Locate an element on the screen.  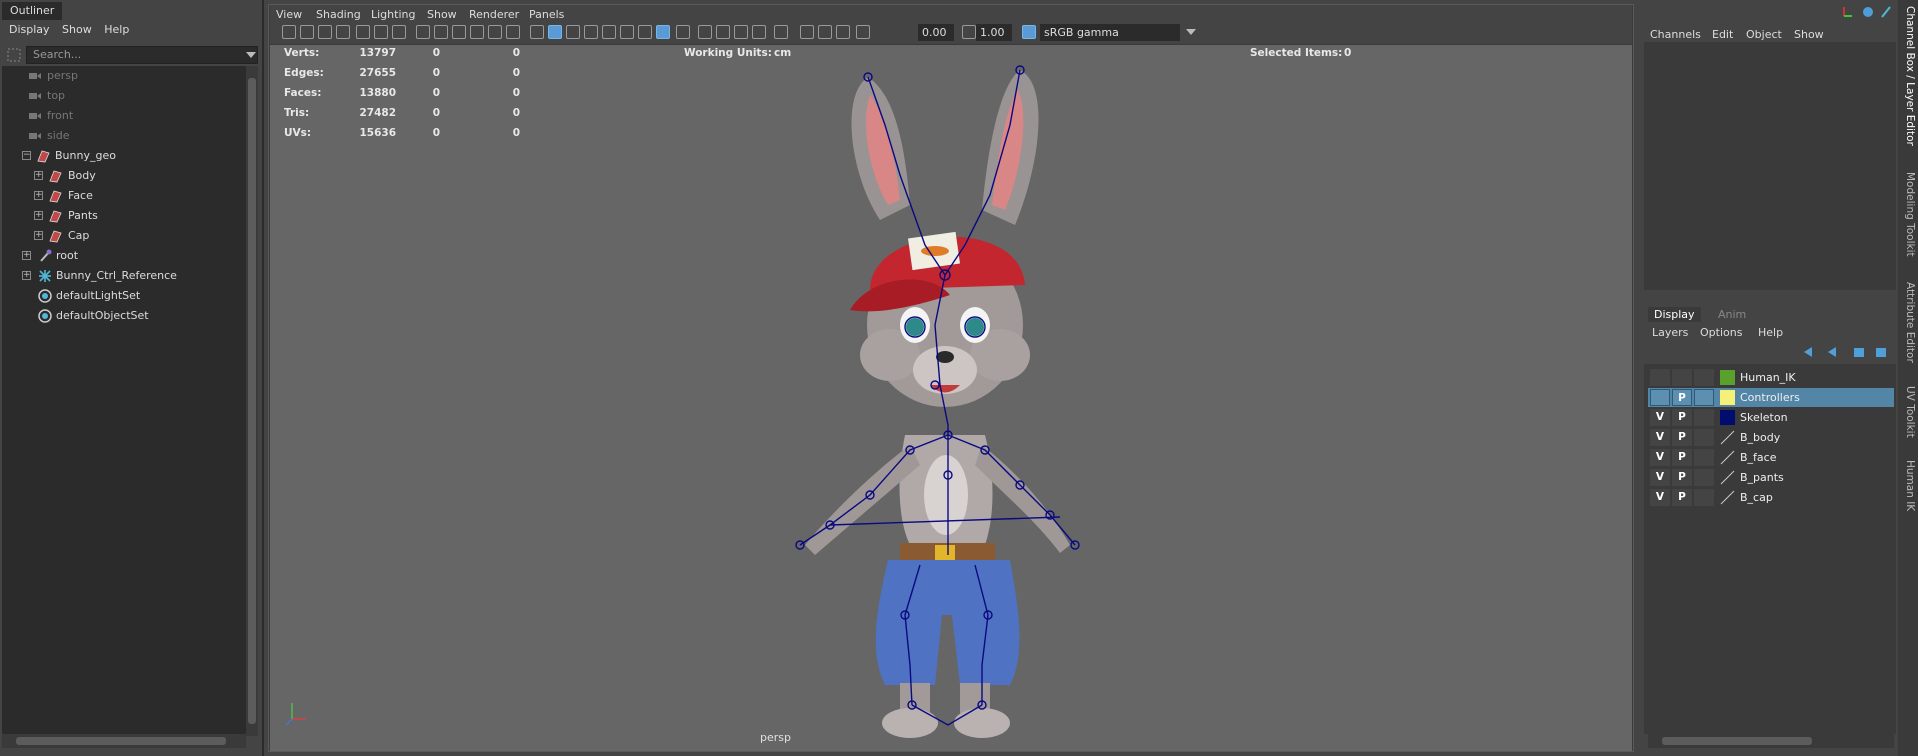
layer-row-b-body: V P B_body is located at coordinates (1771, 437).